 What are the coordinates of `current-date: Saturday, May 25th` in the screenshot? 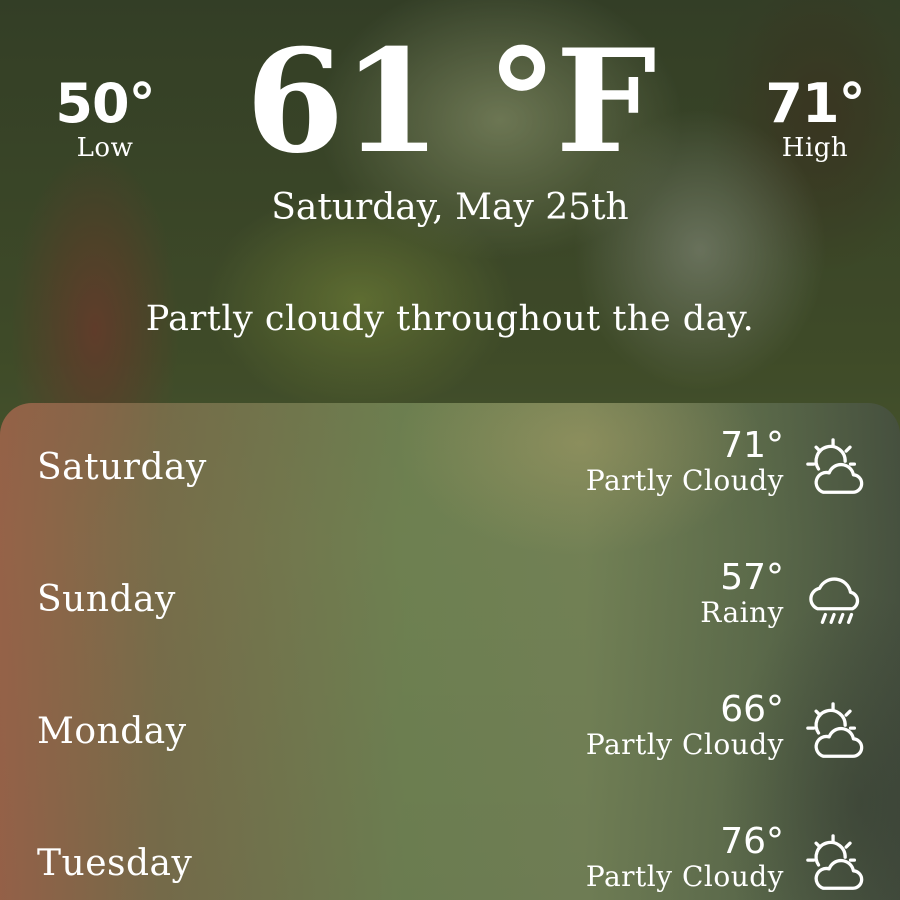 It's located at (450, 207).